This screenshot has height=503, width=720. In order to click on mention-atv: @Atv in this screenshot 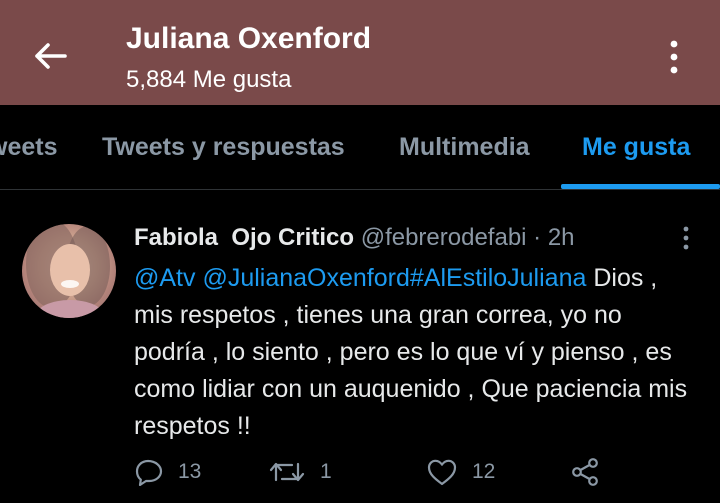, I will do `click(165, 278)`.